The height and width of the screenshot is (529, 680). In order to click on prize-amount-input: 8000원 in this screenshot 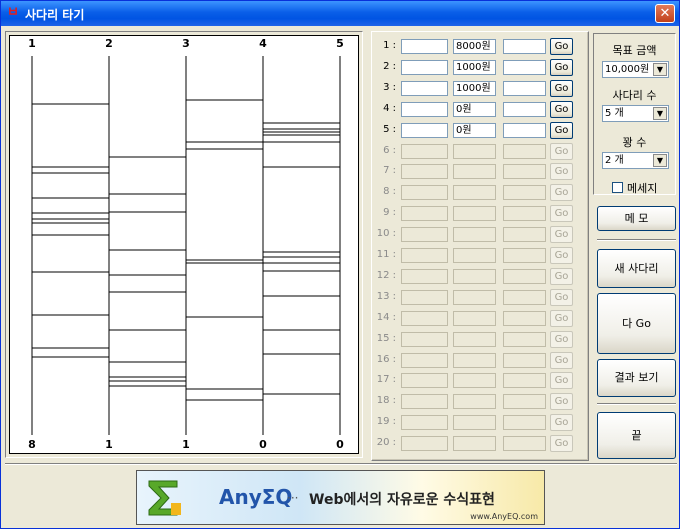, I will do `click(474, 46)`.